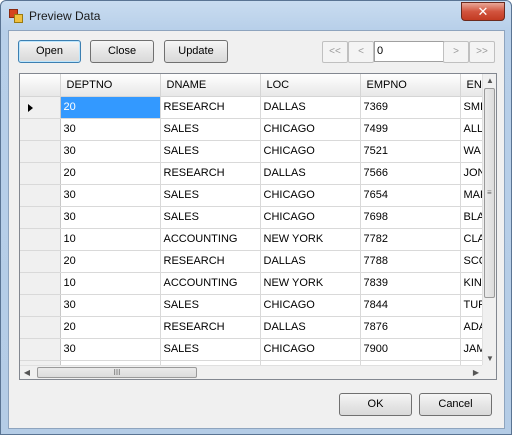 The image size is (512, 435). Describe the element at coordinates (471, 151) in the screenshot. I see `grid-cell: WA` at that location.